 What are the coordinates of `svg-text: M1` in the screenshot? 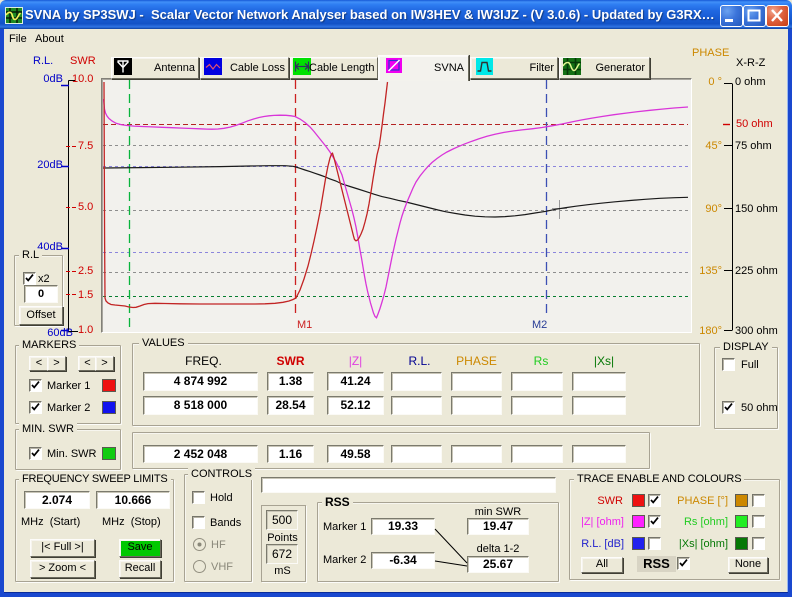 It's located at (304, 324).